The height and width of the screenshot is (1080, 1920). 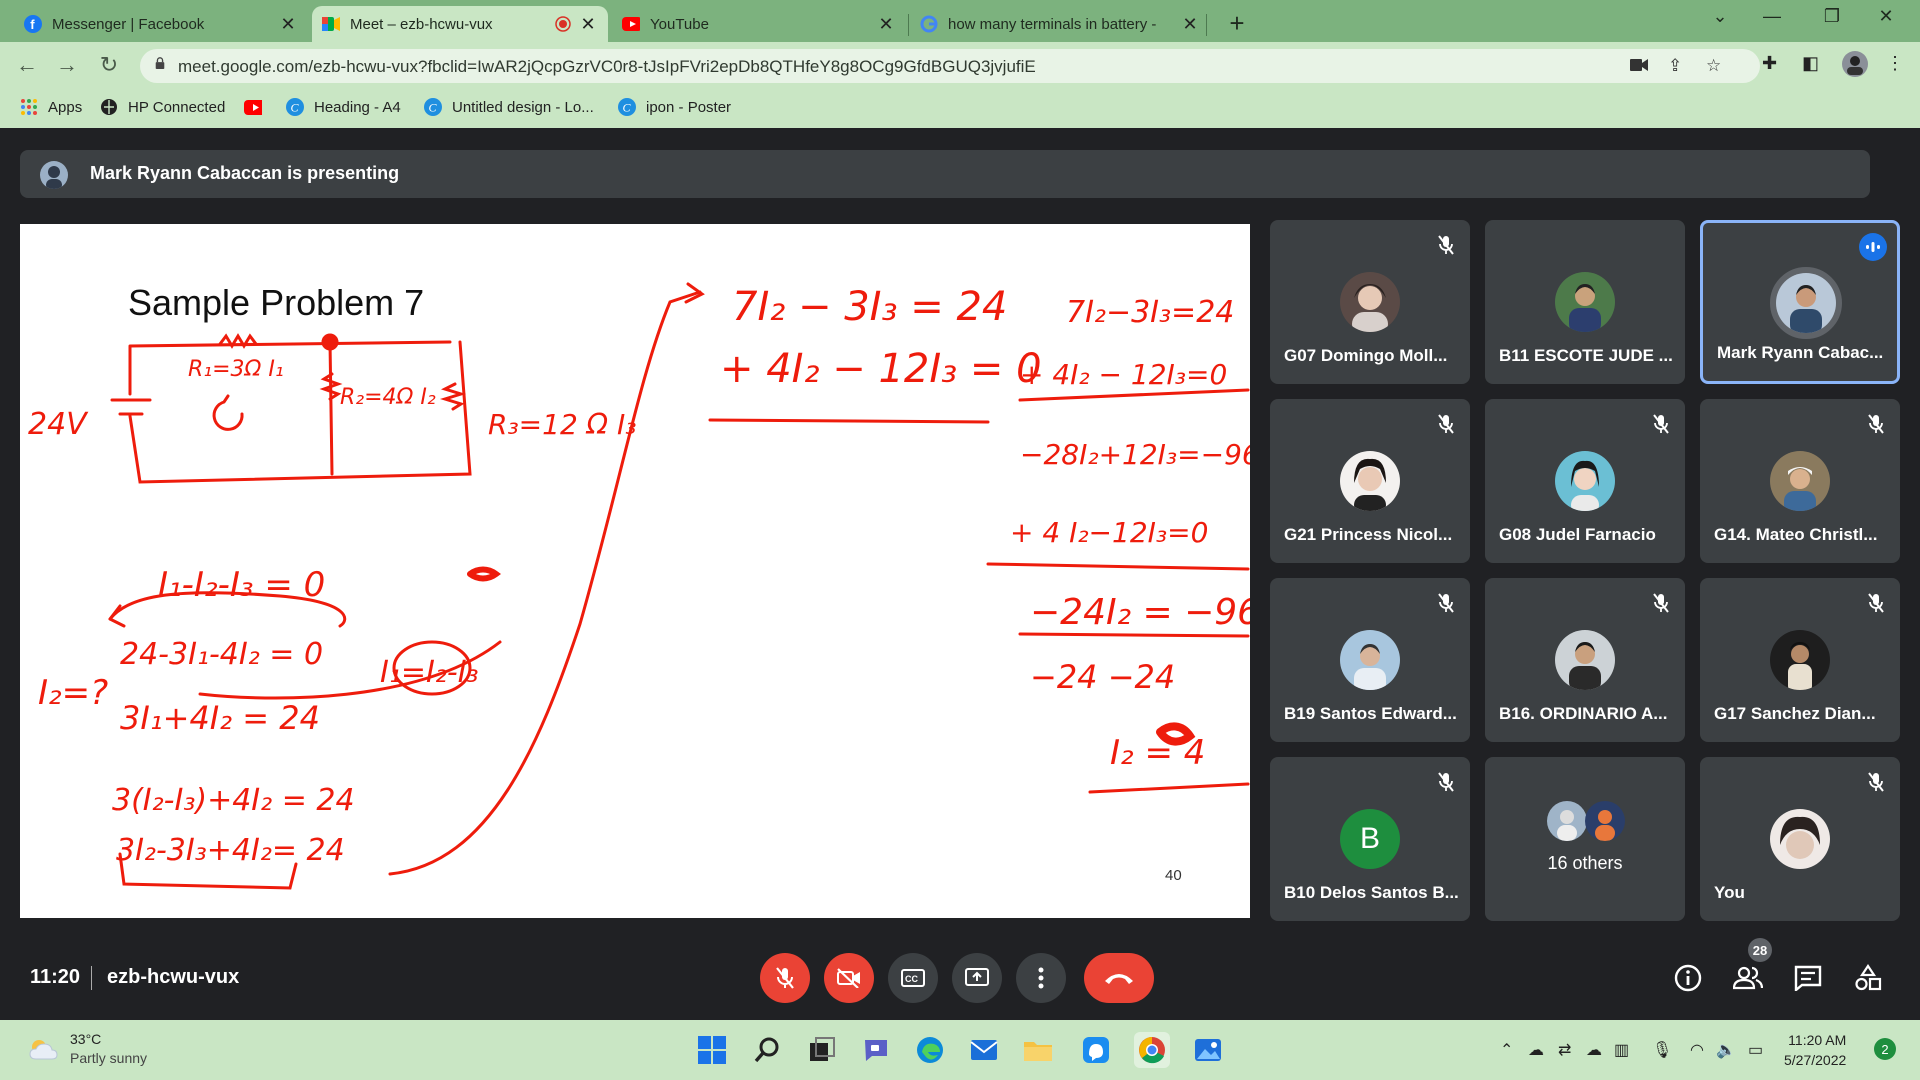 I want to click on taskbar-date: 5/27/2022, so click(x=1815, y=1060).